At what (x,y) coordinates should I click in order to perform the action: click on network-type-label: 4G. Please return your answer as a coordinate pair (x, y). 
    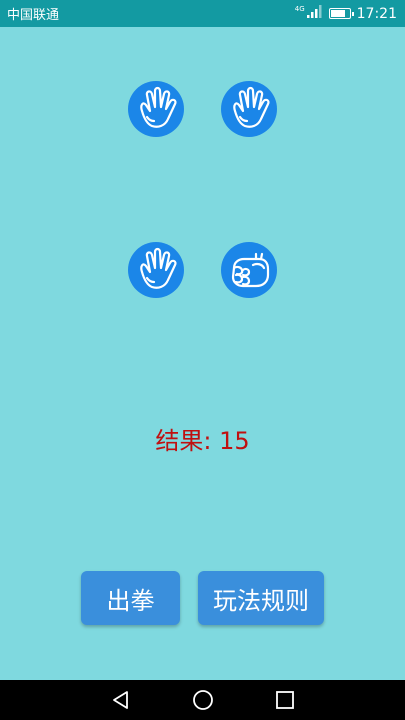
    Looking at the image, I should click on (299, 8).